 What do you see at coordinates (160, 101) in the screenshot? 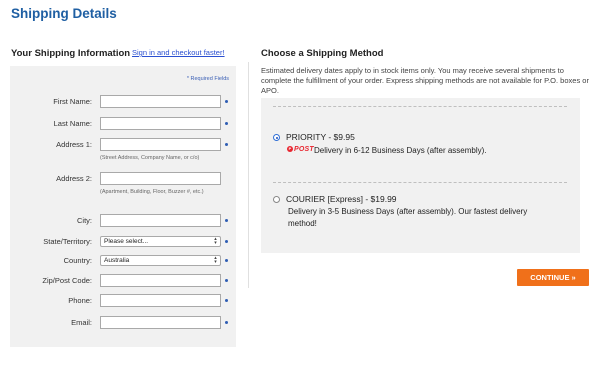
I see `first-name-field` at bounding box center [160, 101].